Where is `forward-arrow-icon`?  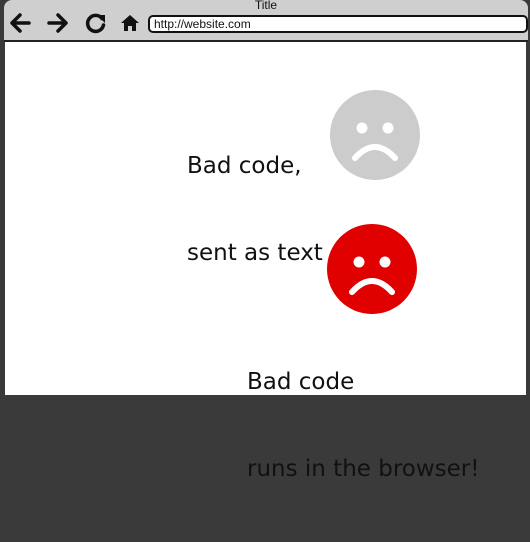 forward-arrow-icon is located at coordinates (58, 23).